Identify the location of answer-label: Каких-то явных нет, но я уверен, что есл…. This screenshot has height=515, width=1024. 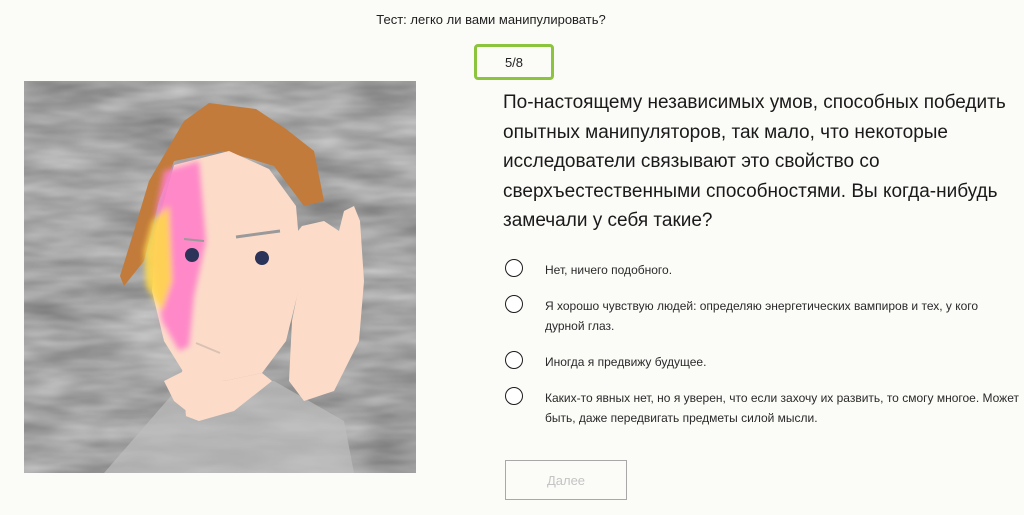
(782, 408).